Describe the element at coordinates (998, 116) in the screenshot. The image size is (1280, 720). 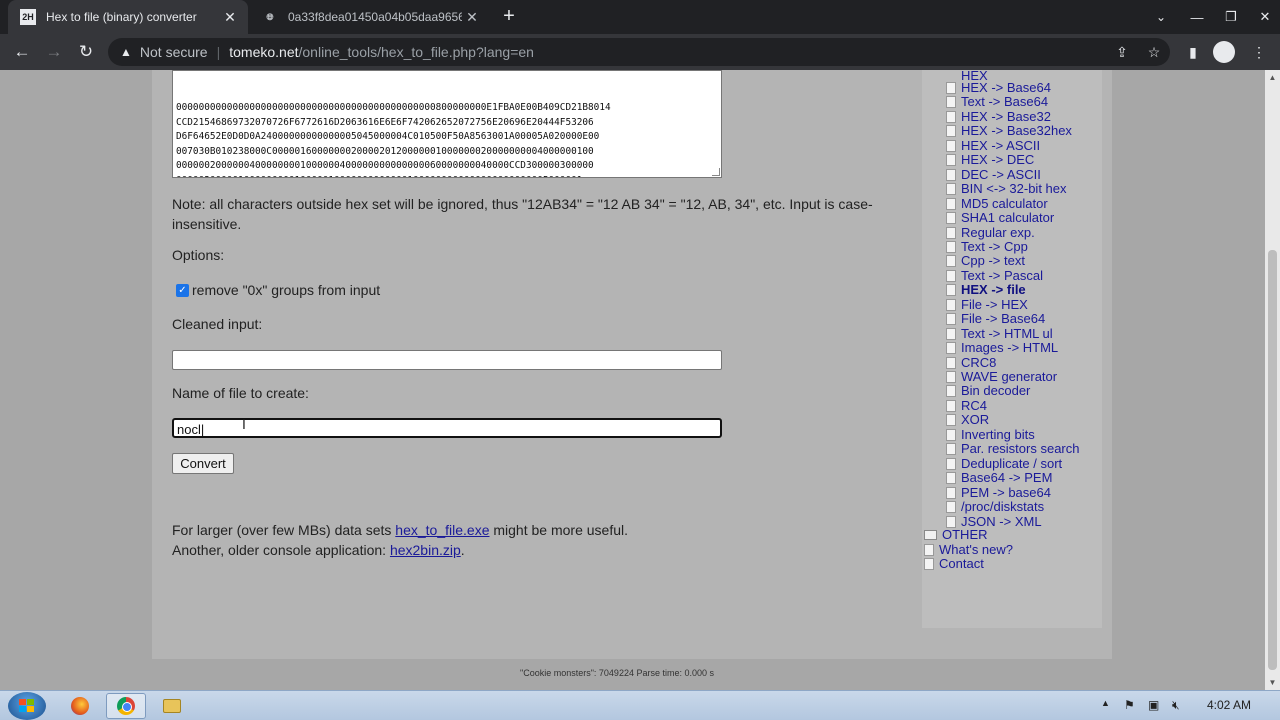
I see `sidebar-item: HEX -> Base32` at that location.